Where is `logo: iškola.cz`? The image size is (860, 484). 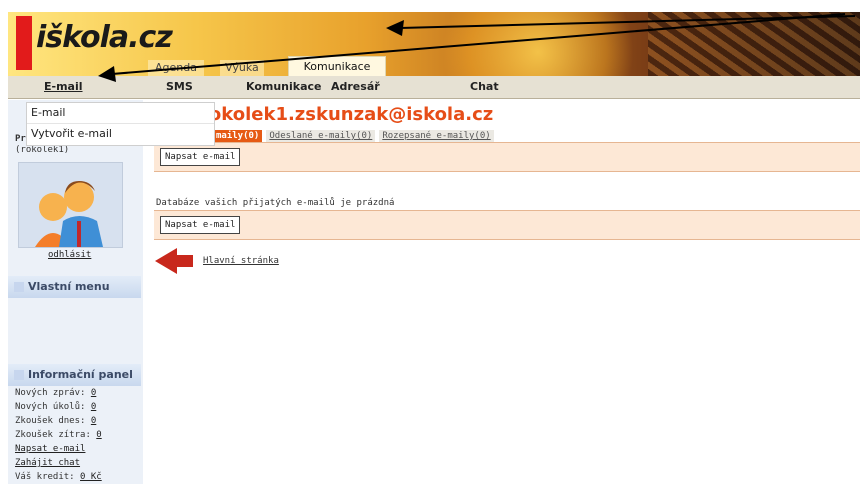
logo: iškola.cz is located at coordinates (104, 37).